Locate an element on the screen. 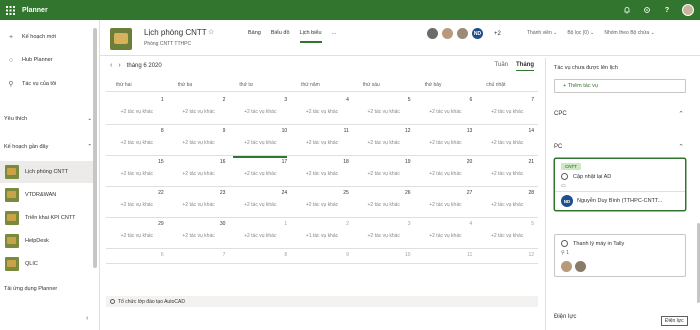 The width and height of the screenshot is (700, 330). nav-hub: ○ Hub Planner is located at coordinates (46, 60).